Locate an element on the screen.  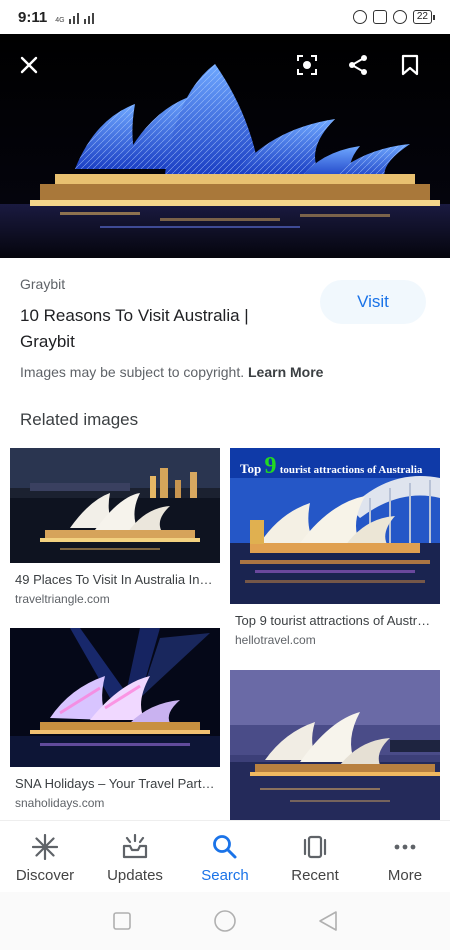
nav-updates: Updates is located at coordinates (135, 856).